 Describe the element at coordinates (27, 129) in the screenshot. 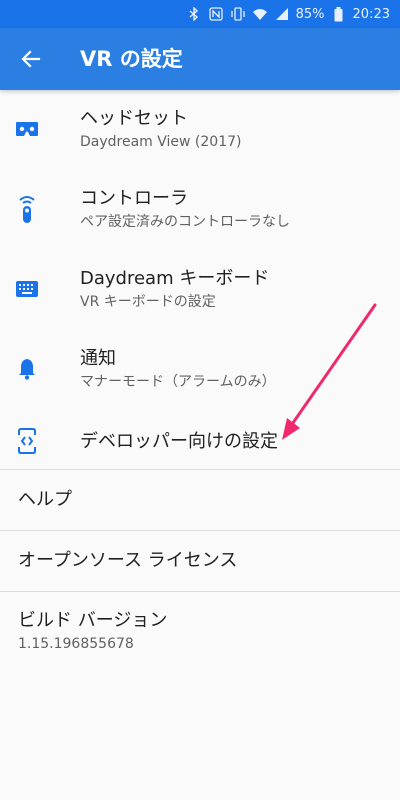

I see `vr-headset-icon` at that location.